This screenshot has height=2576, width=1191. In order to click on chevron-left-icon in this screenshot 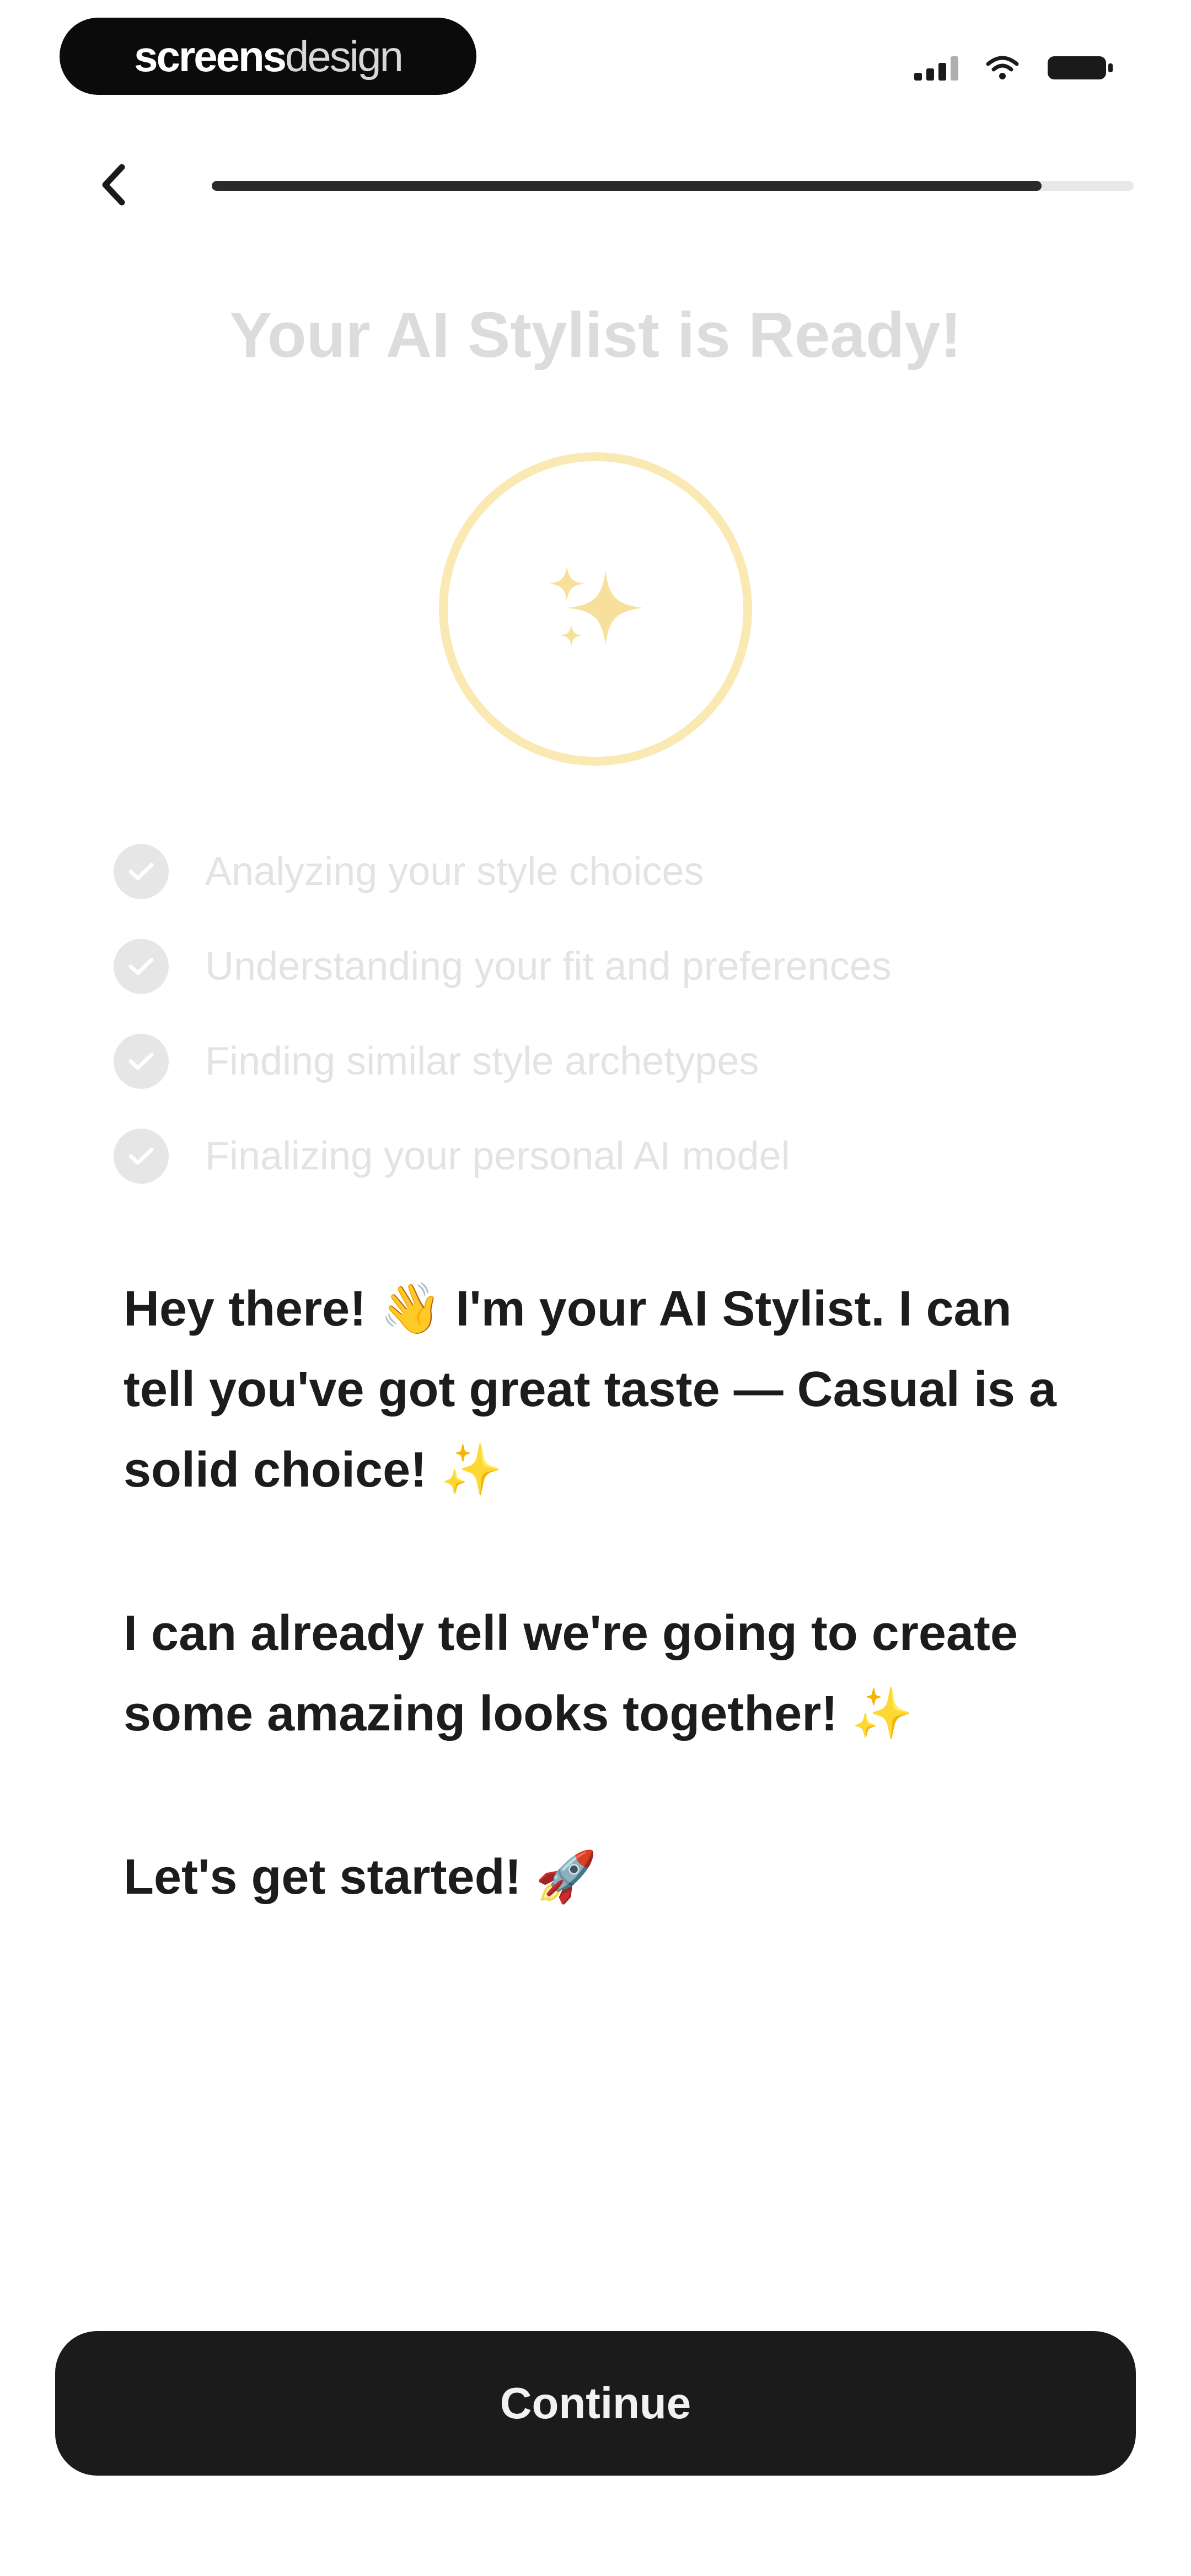, I will do `click(113, 185)`.